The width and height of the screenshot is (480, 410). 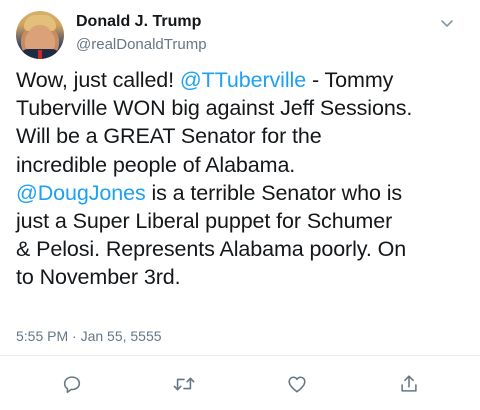 I want to click on tweet-text-segment: is a terrible Senator who is, so click(x=274, y=192).